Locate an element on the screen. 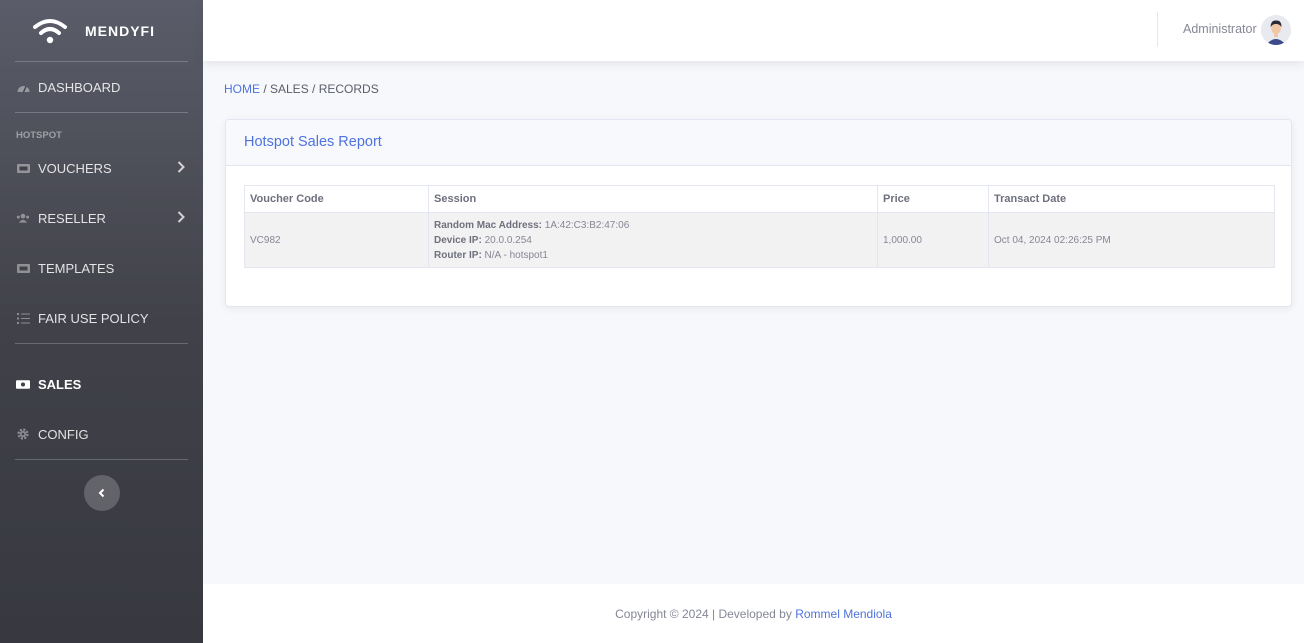 The image size is (1304, 643). sidebar-item-templates: TEMPLATES is located at coordinates (101, 268).